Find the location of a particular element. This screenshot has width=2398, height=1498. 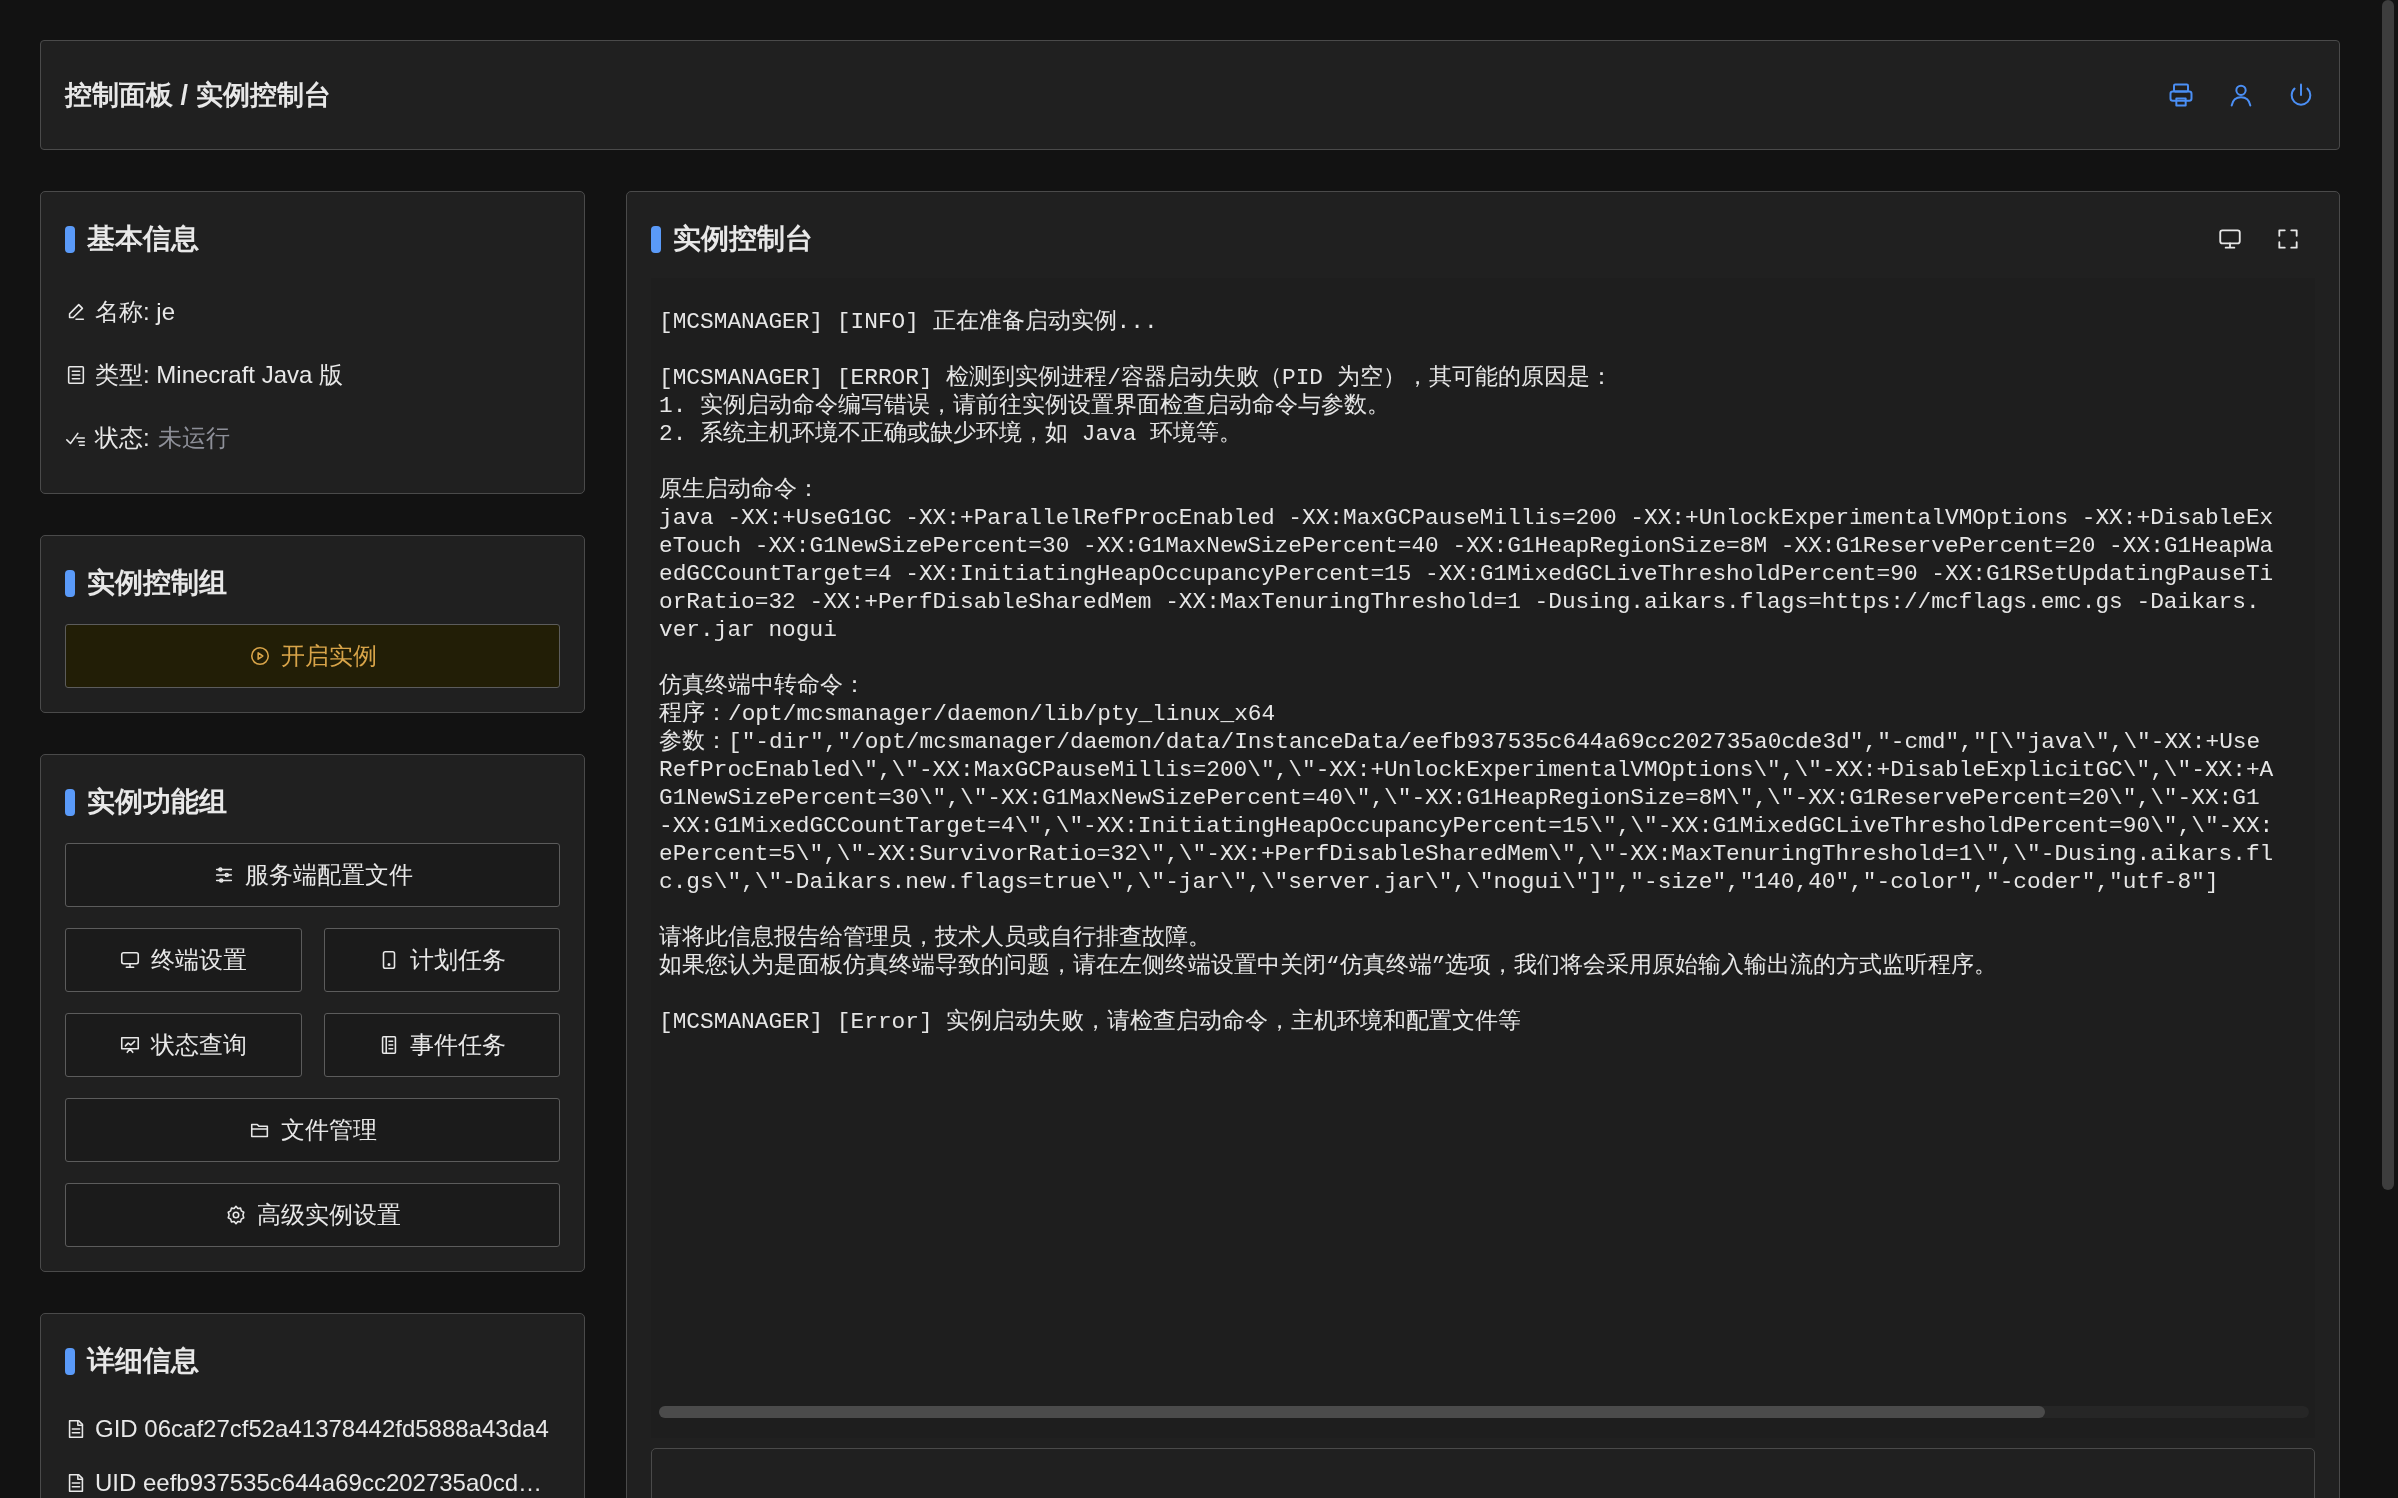

function-button: 高级实例设置 is located at coordinates (312, 1215).